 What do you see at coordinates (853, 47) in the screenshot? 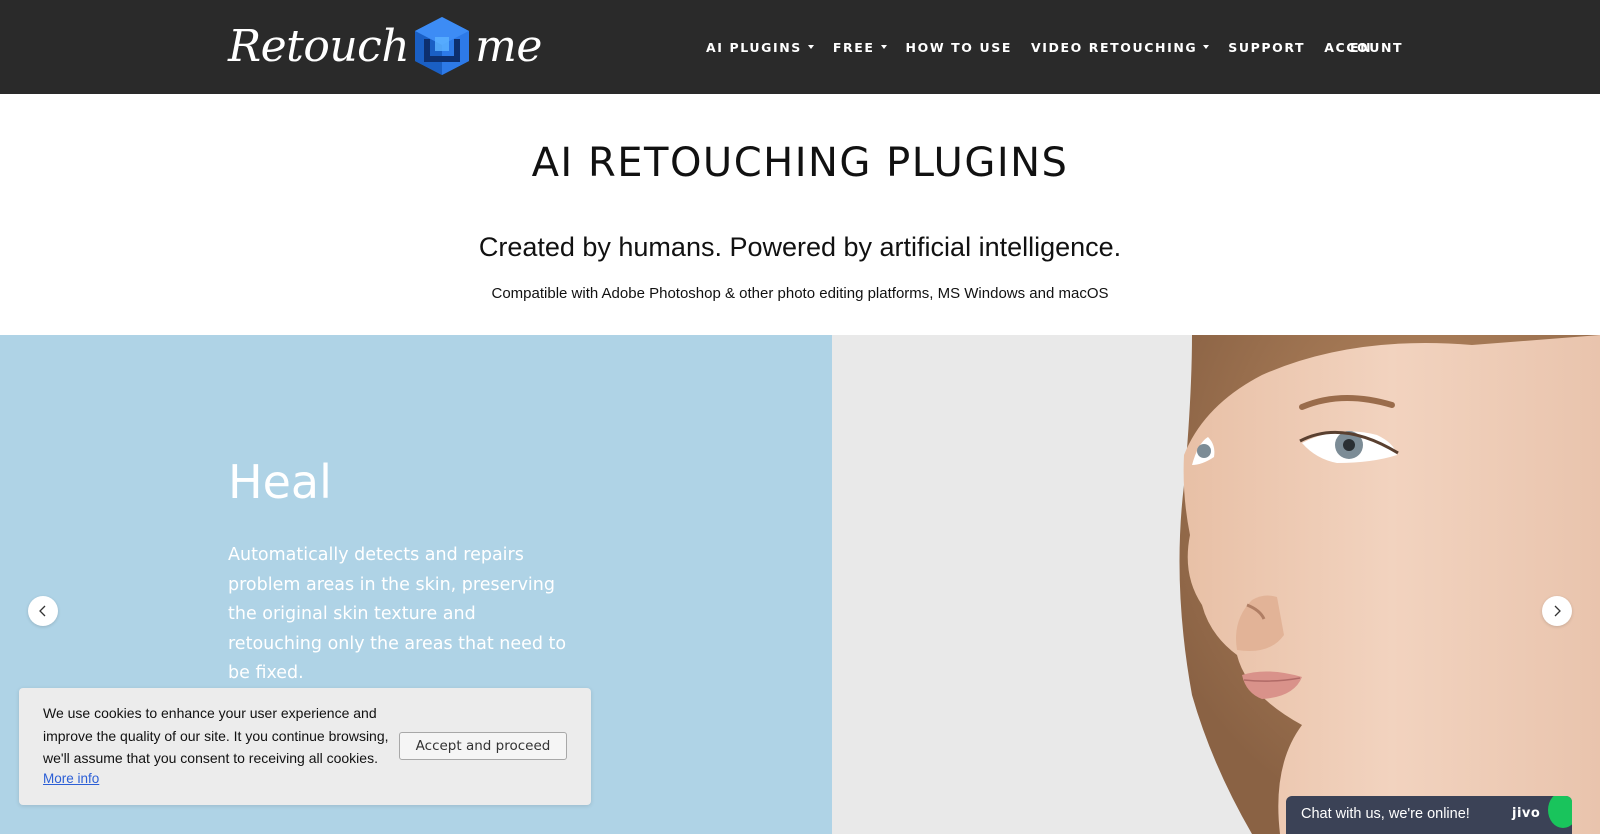
I see `nav-item-label: FREE` at bounding box center [853, 47].